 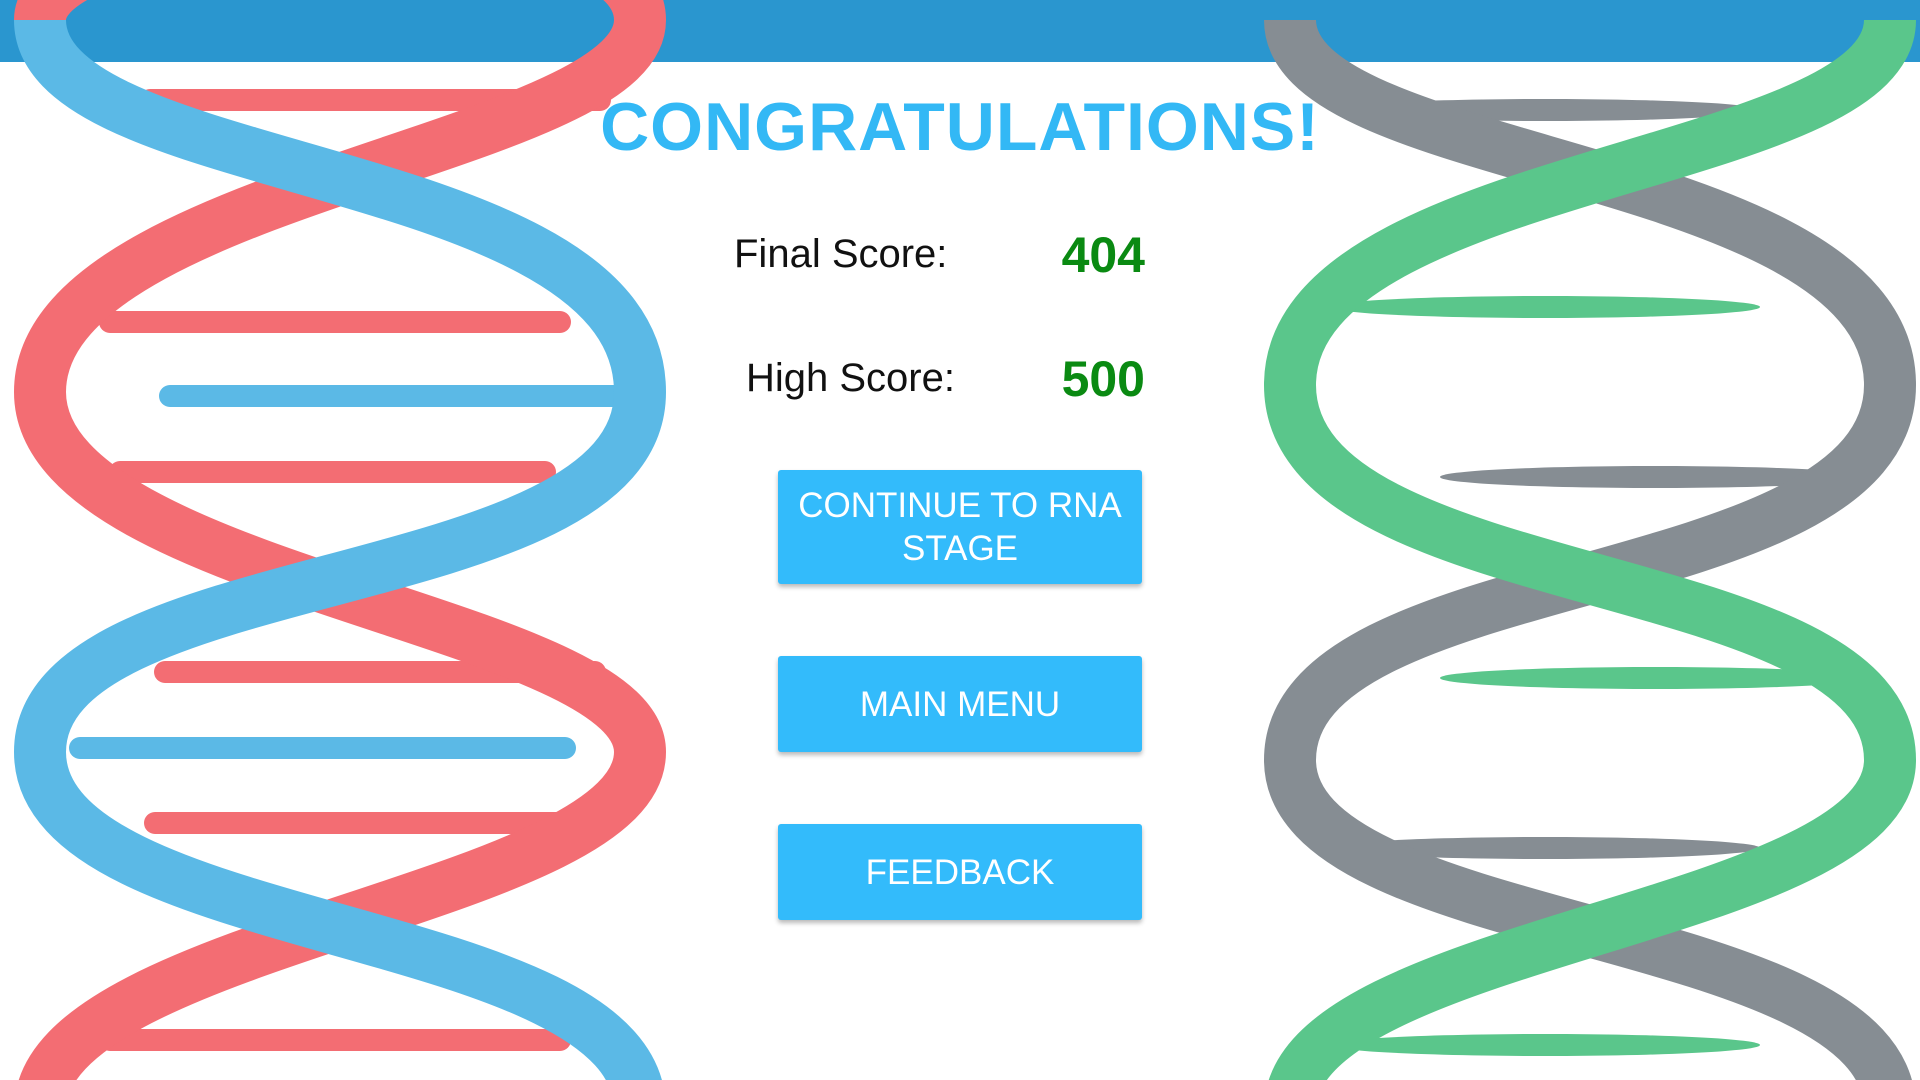 I want to click on congratulations-title: CONGRATULATIONS!, so click(x=960, y=127).